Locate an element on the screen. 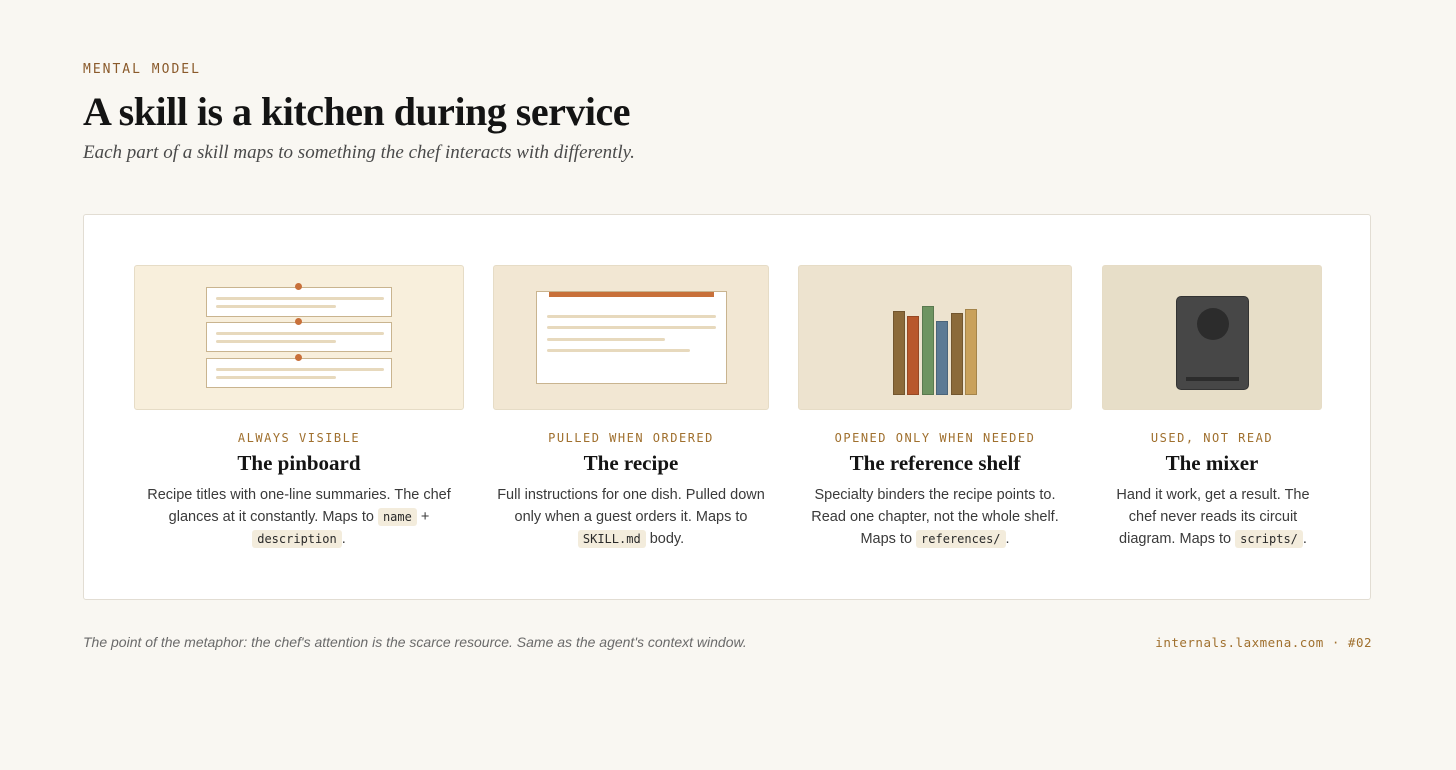  recipe-sheet is located at coordinates (631, 337).